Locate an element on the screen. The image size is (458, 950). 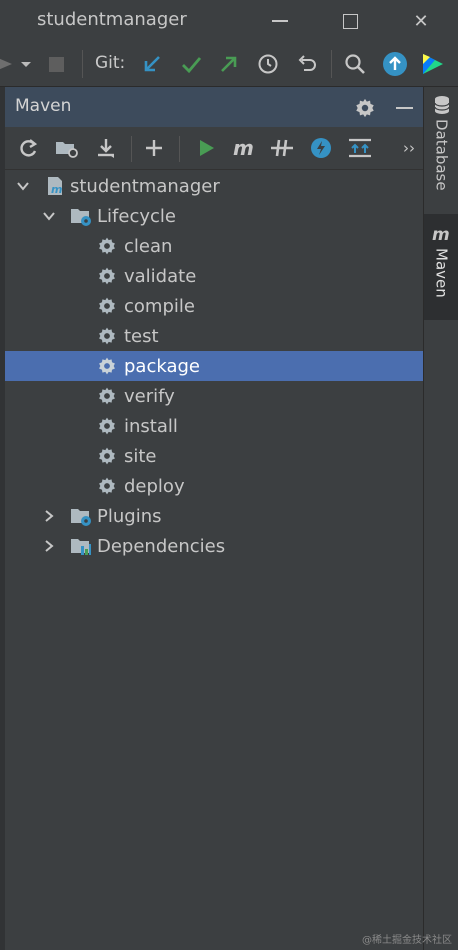
maven-panel-title: Maven is located at coordinates (43, 106).